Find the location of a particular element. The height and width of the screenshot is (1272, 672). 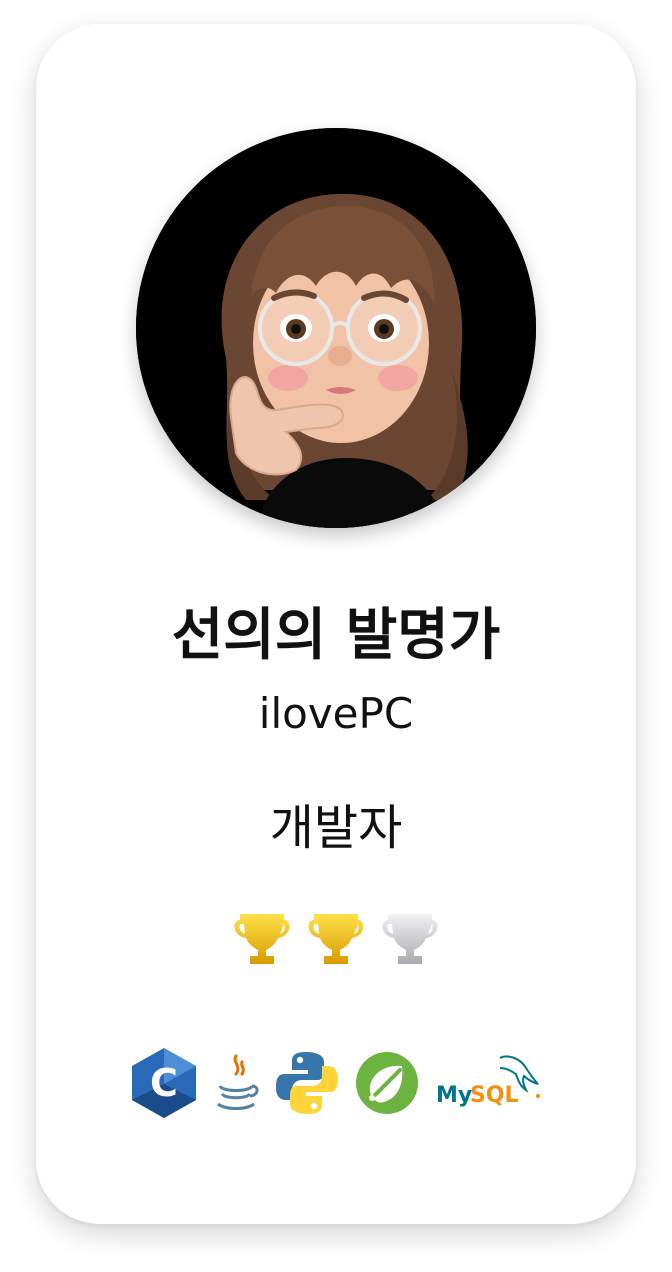

java-icon is located at coordinates (238, 1082).